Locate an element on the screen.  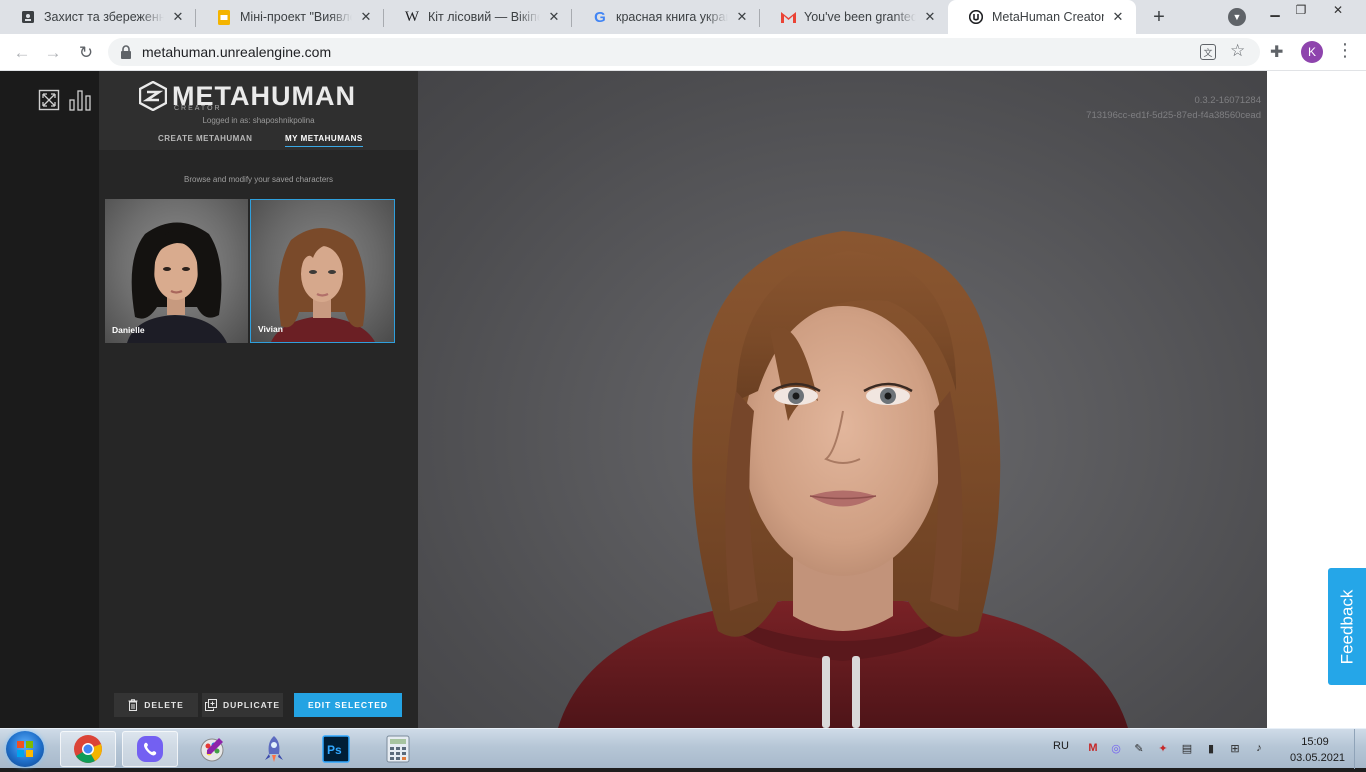
antivirus-tray-icon: ✦ is located at coordinates (1163, 748).